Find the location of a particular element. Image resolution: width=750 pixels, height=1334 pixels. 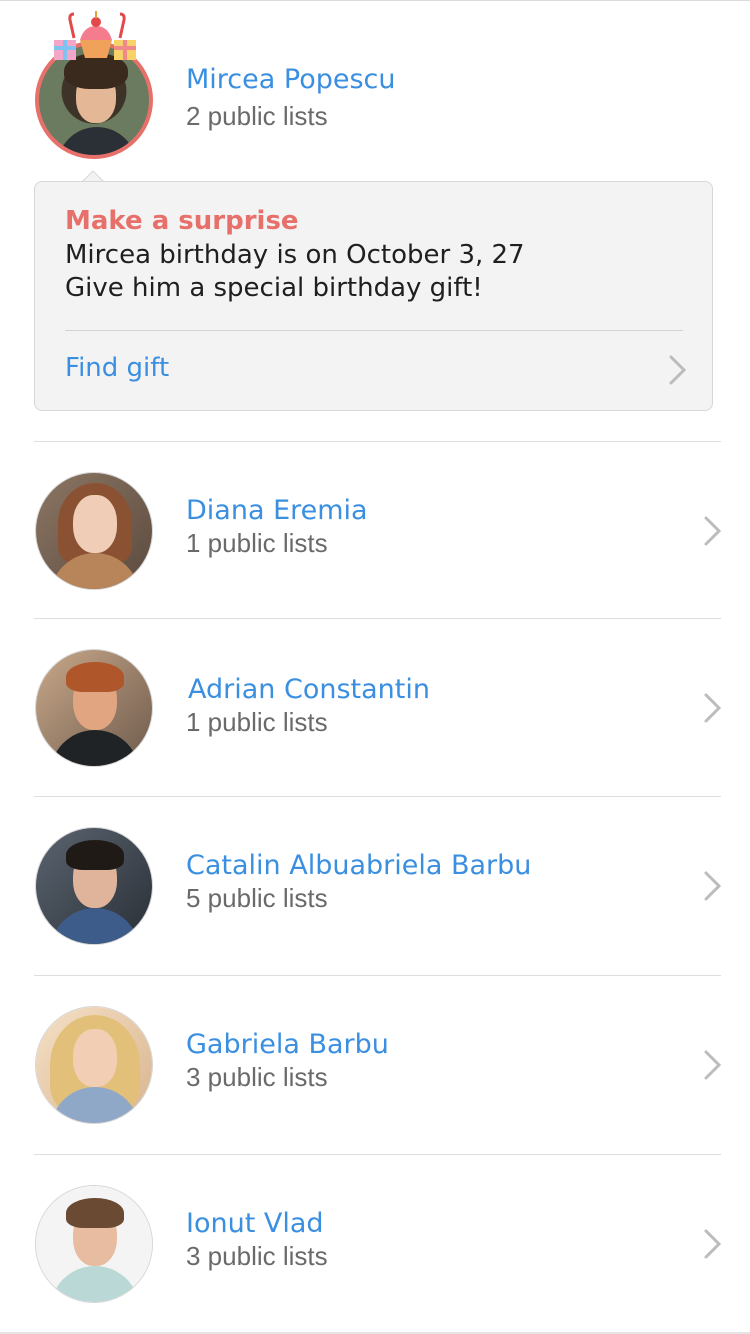

contact-name: Mircea Popescu is located at coordinates (291, 79).